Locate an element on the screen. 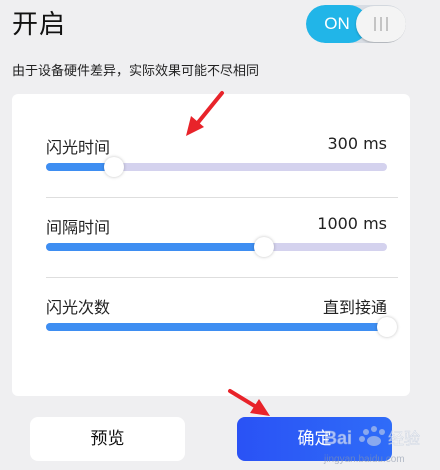 Image resolution: width=440 pixels, height=470 pixels. setting-row-interval: 间隔时间 1000 ms is located at coordinates (216, 235).